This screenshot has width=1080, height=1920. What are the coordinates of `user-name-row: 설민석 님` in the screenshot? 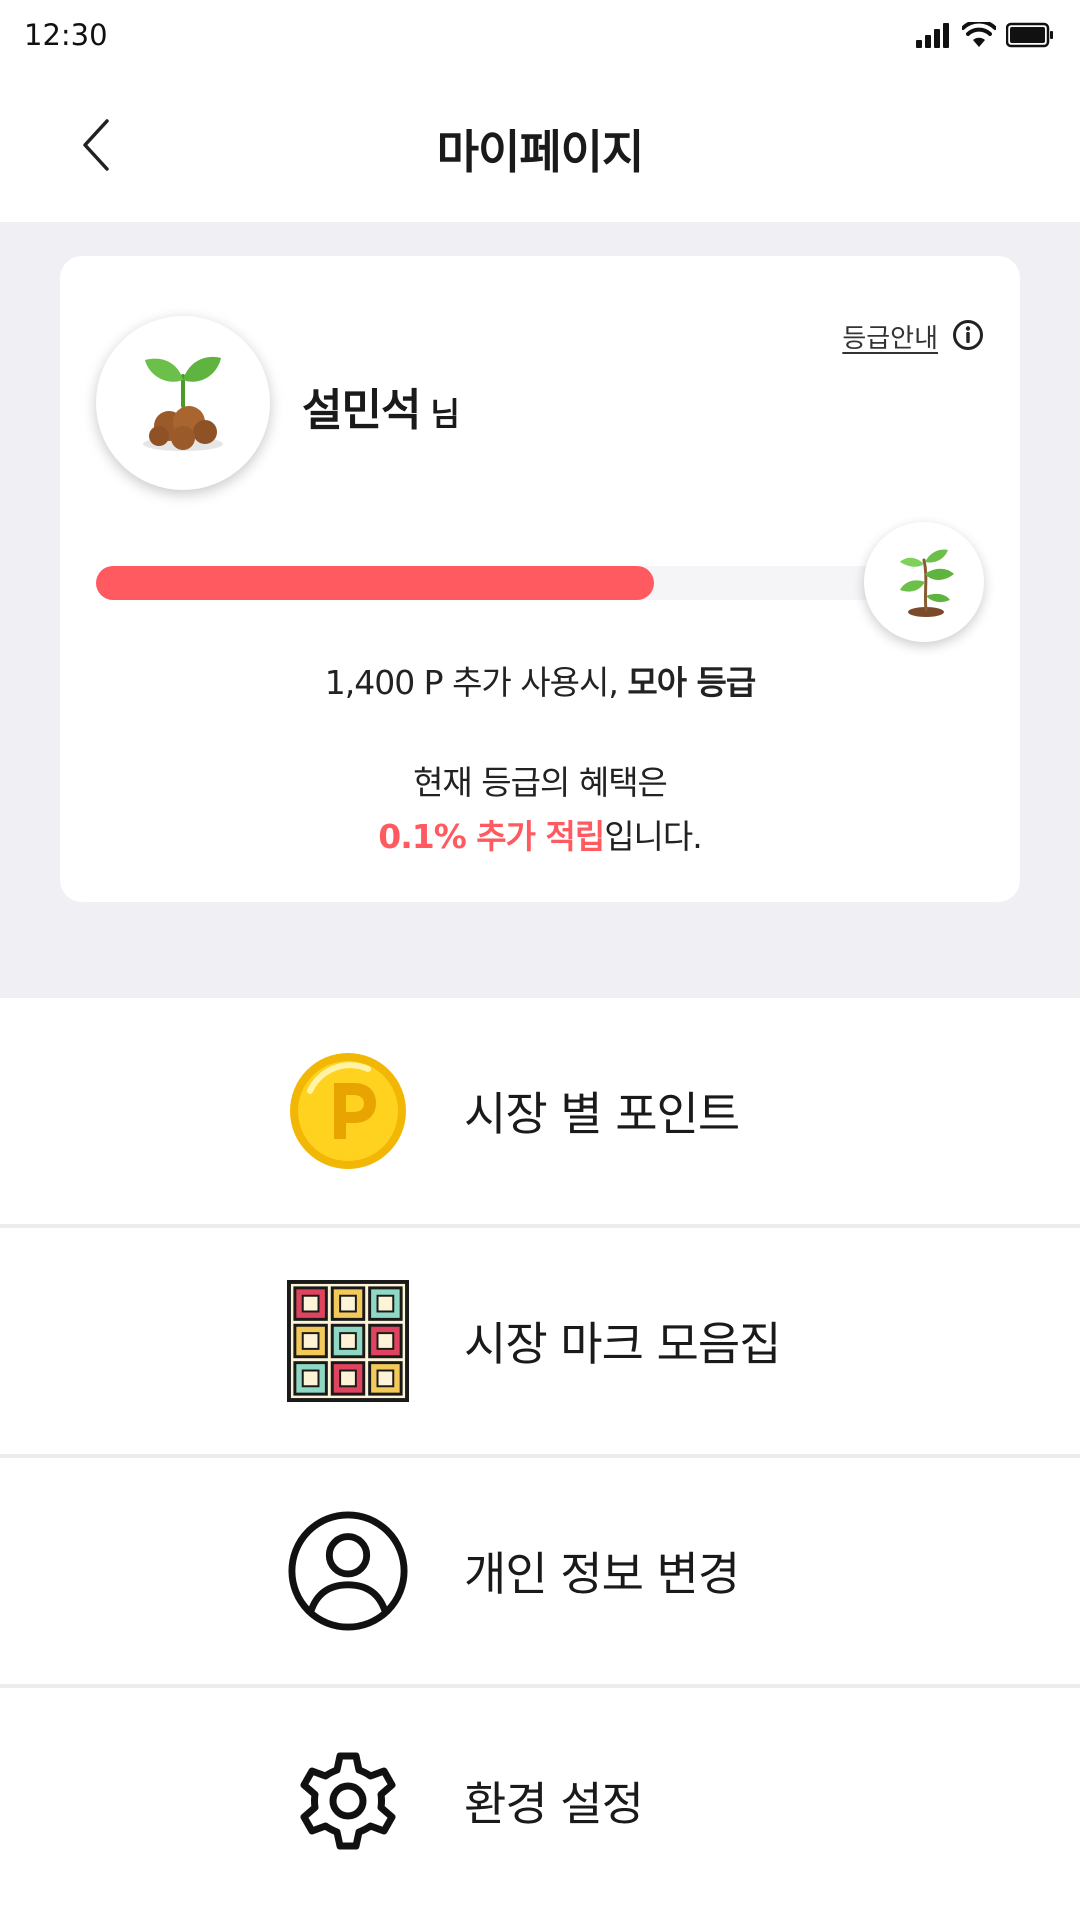 It's located at (381, 406).